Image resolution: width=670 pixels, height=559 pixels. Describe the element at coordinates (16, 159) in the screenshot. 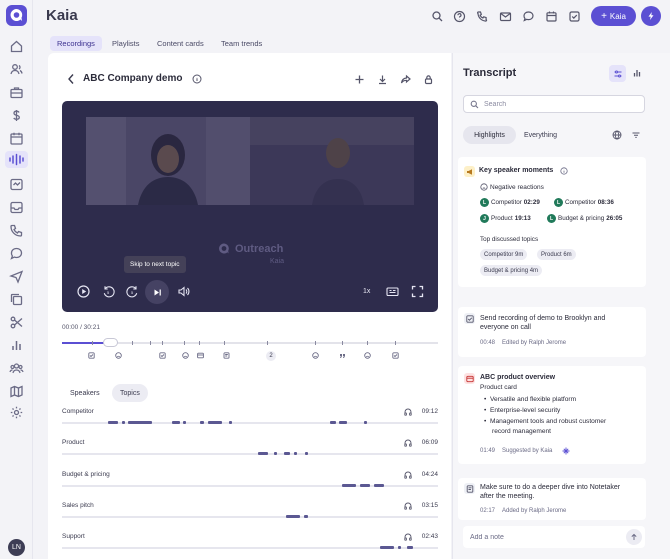

I see `recordings-waveform-icon` at that location.